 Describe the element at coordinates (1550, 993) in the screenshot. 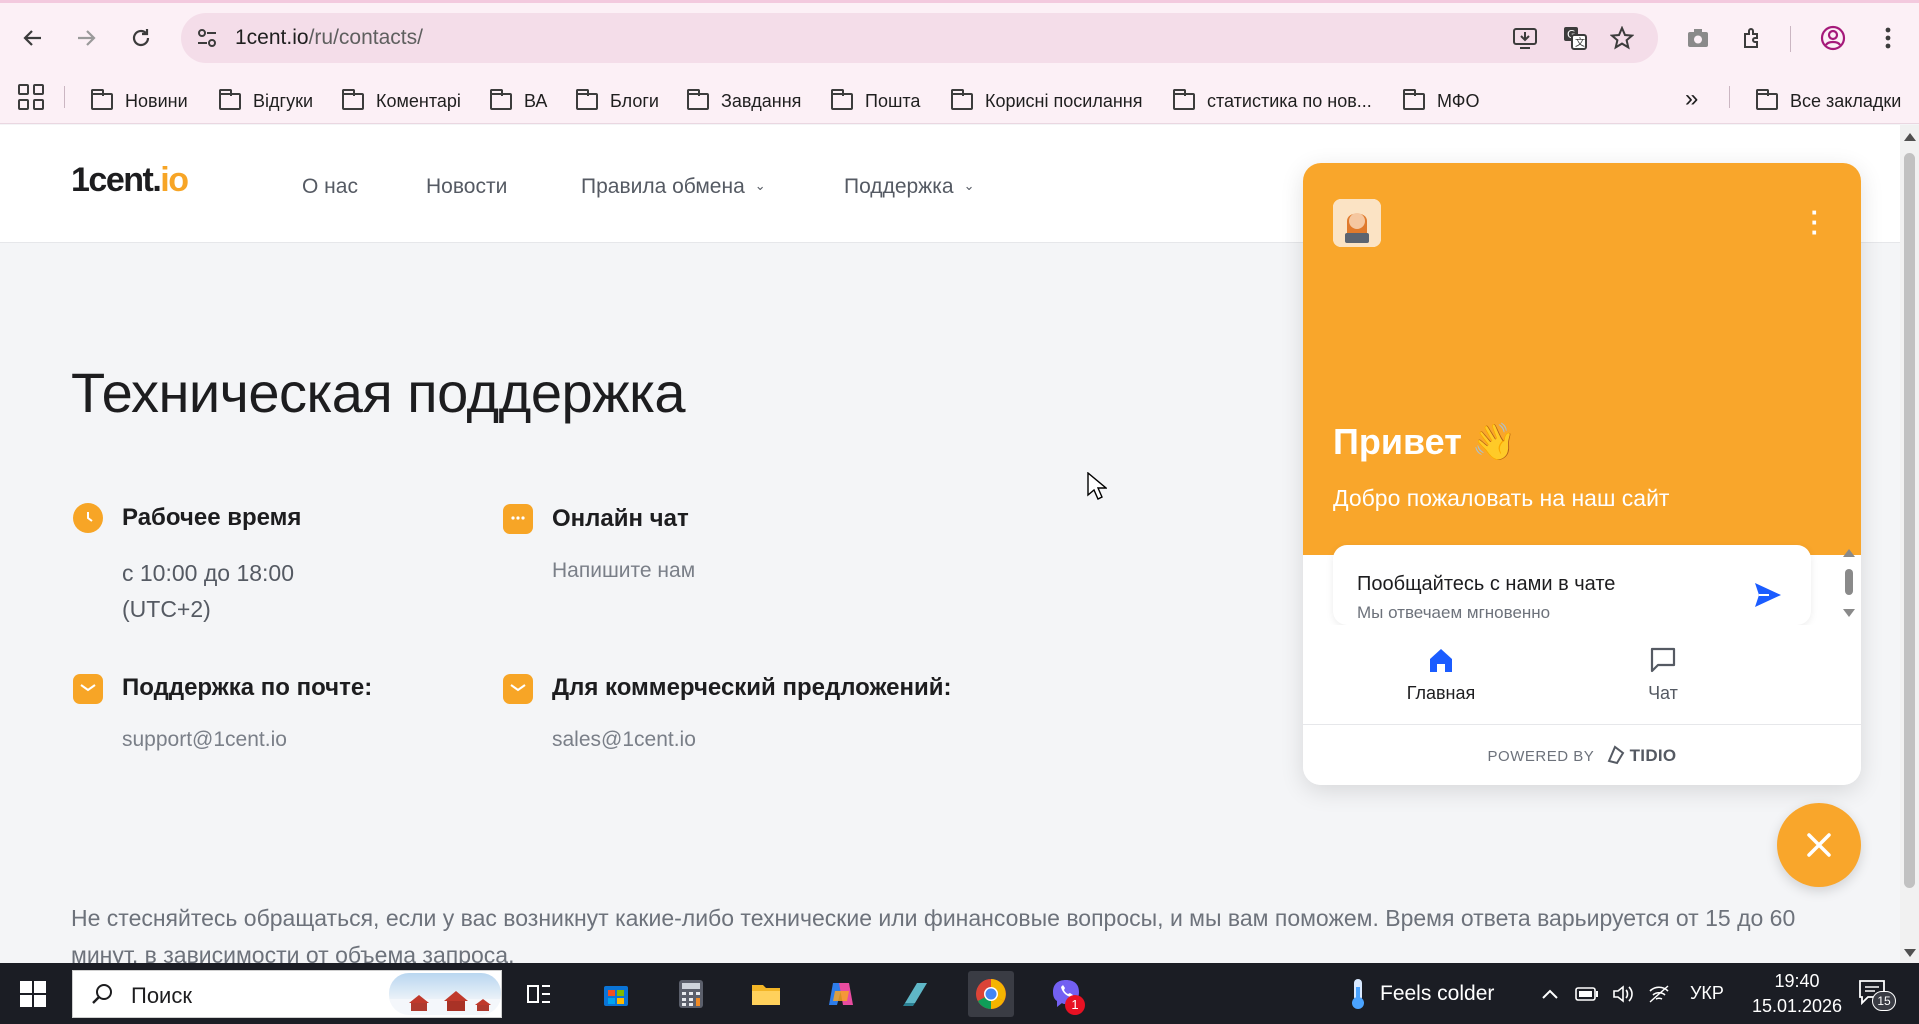

I see `show-hidden-icons` at that location.